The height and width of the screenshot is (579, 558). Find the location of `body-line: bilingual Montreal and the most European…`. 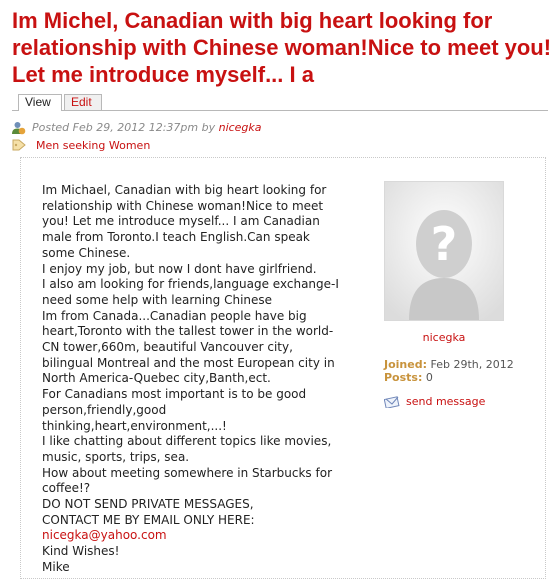

body-line: bilingual Montreal and the most European… is located at coordinates (188, 362).